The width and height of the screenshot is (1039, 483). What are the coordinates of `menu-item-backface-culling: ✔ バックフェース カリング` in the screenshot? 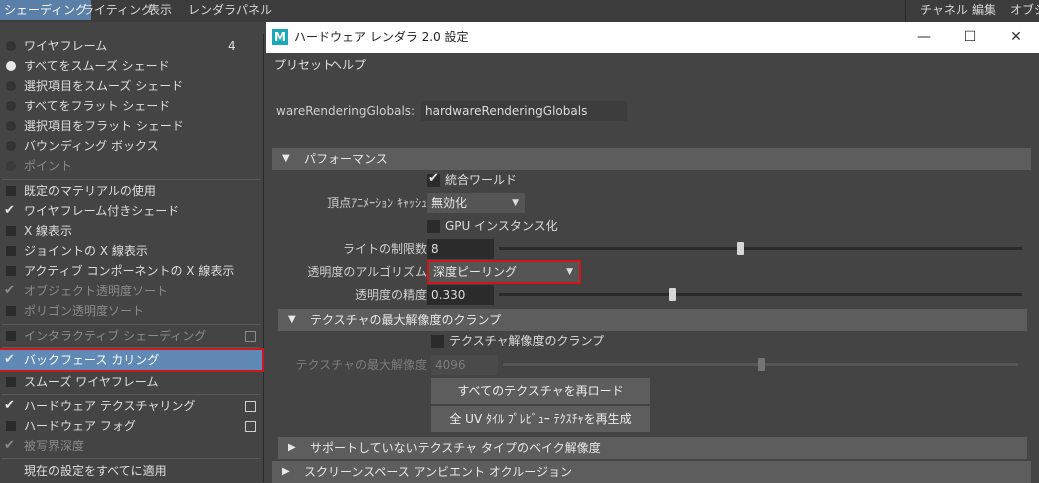 It's located at (132, 360).